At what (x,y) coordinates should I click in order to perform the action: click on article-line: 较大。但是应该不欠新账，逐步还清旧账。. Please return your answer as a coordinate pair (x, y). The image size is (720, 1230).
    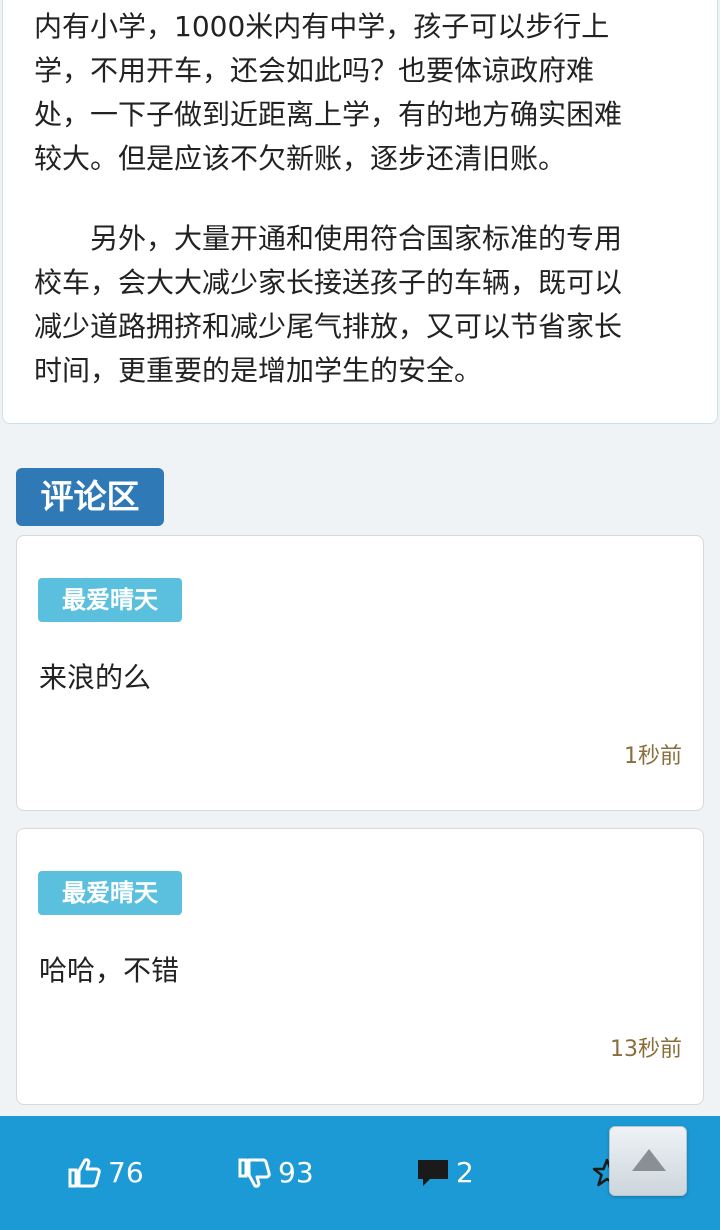
    Looking at the image, I should click on (300, 158).